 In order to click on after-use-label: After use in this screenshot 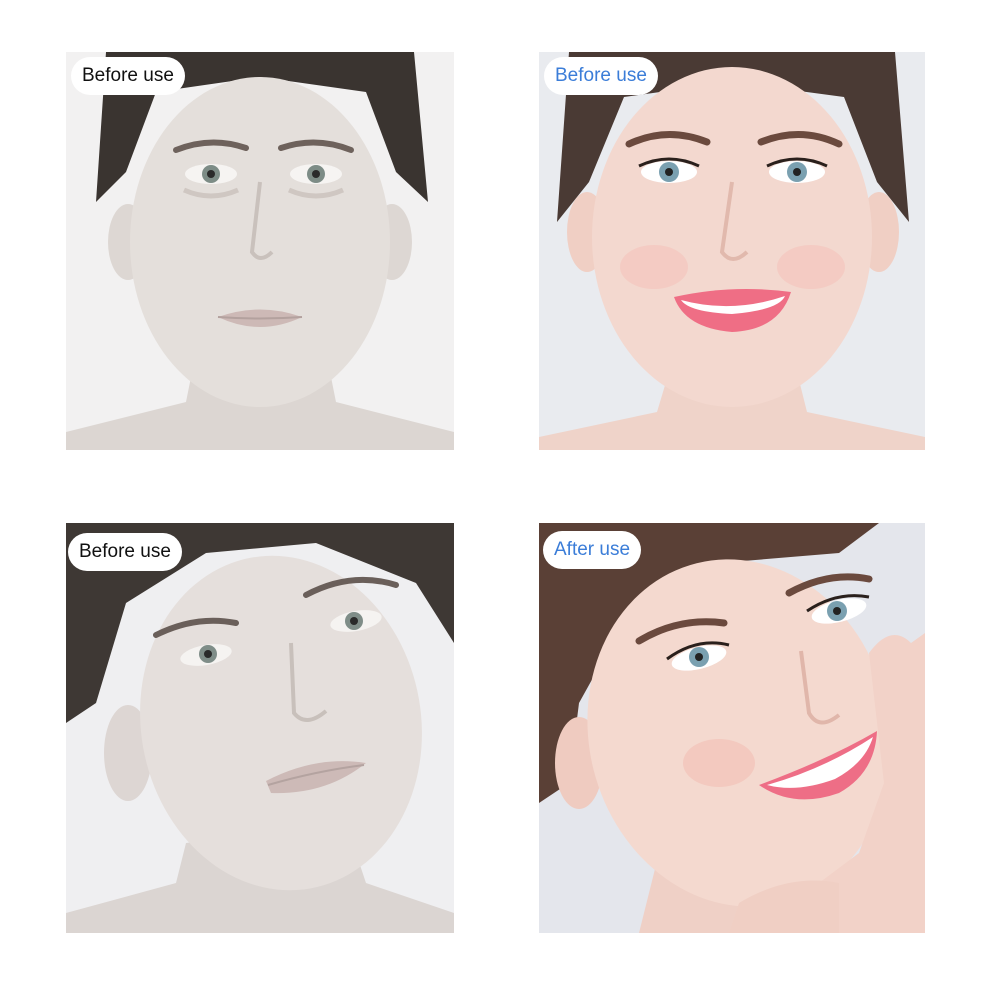, I will do `click(592, 550)`.